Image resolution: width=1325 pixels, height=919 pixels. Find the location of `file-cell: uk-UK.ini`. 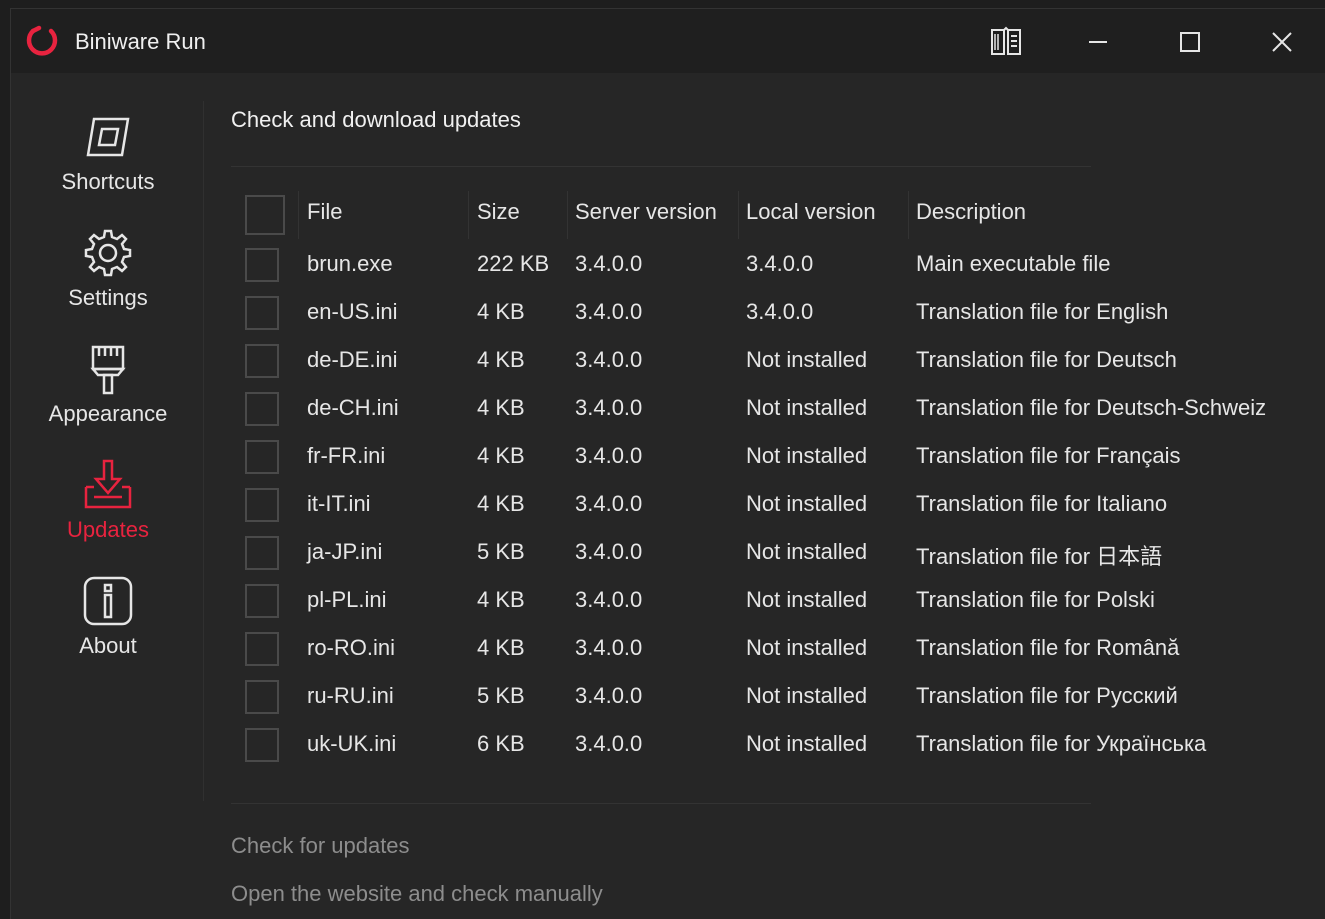

file-cell: uk-UK.ini is located at coordinates (352, 743).